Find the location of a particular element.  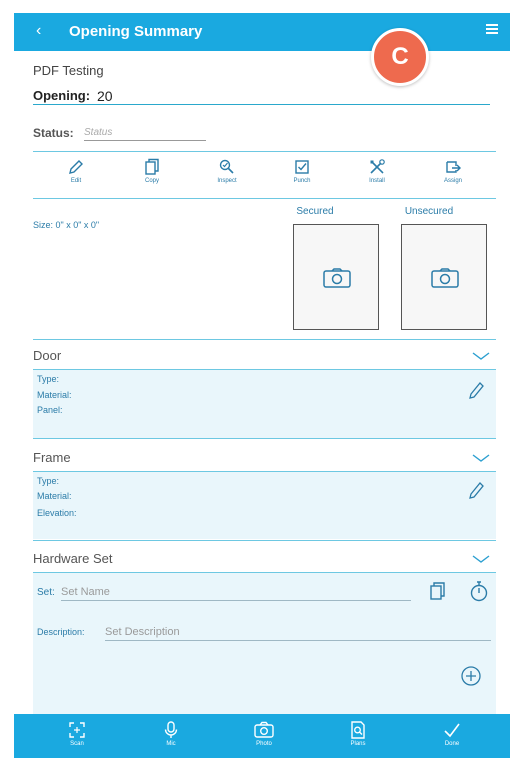

done-button: Done is located at coordinates (452, 734).